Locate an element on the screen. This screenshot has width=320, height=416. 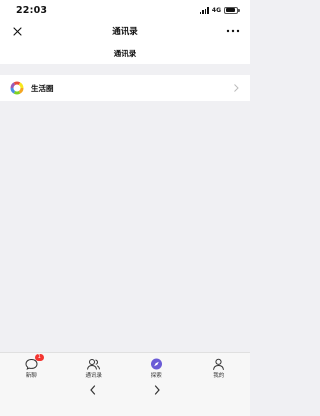
list-item-life-circle: 生活圈 is located at coordinates (125, 88).